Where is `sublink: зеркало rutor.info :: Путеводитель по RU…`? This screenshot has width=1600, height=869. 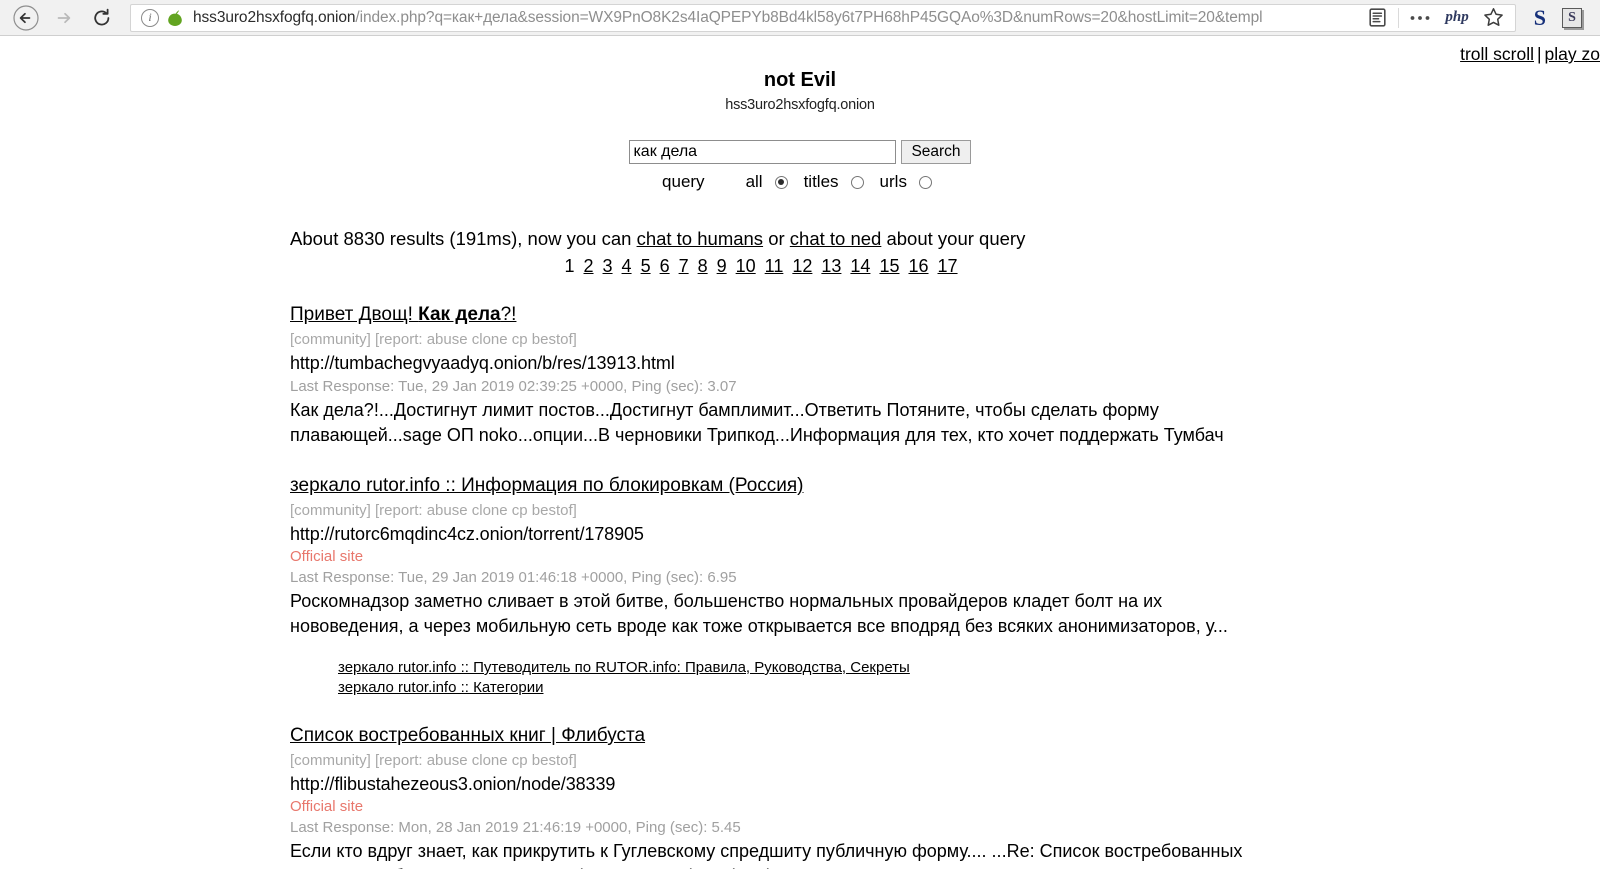
sublink: зеркало rutor.info :: Путеводитель по RU… is located at coordinates (794, 668).